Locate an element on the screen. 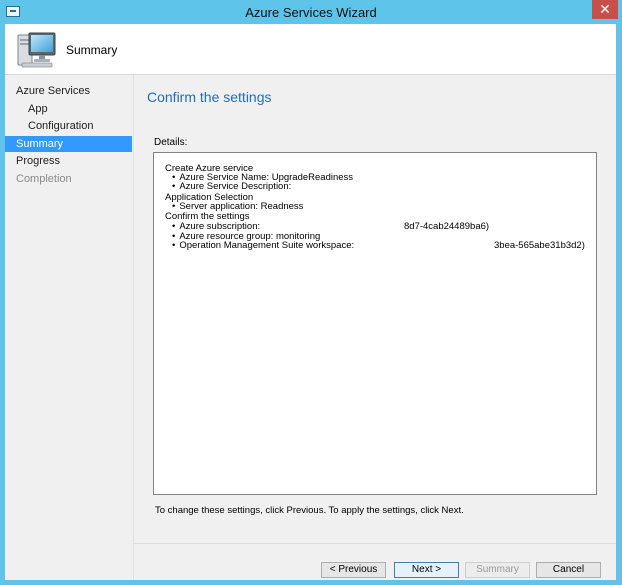 The image size is (622, 585). button-bar: < Previous Next > Summary Cancel is located at coordinates (375, 562).